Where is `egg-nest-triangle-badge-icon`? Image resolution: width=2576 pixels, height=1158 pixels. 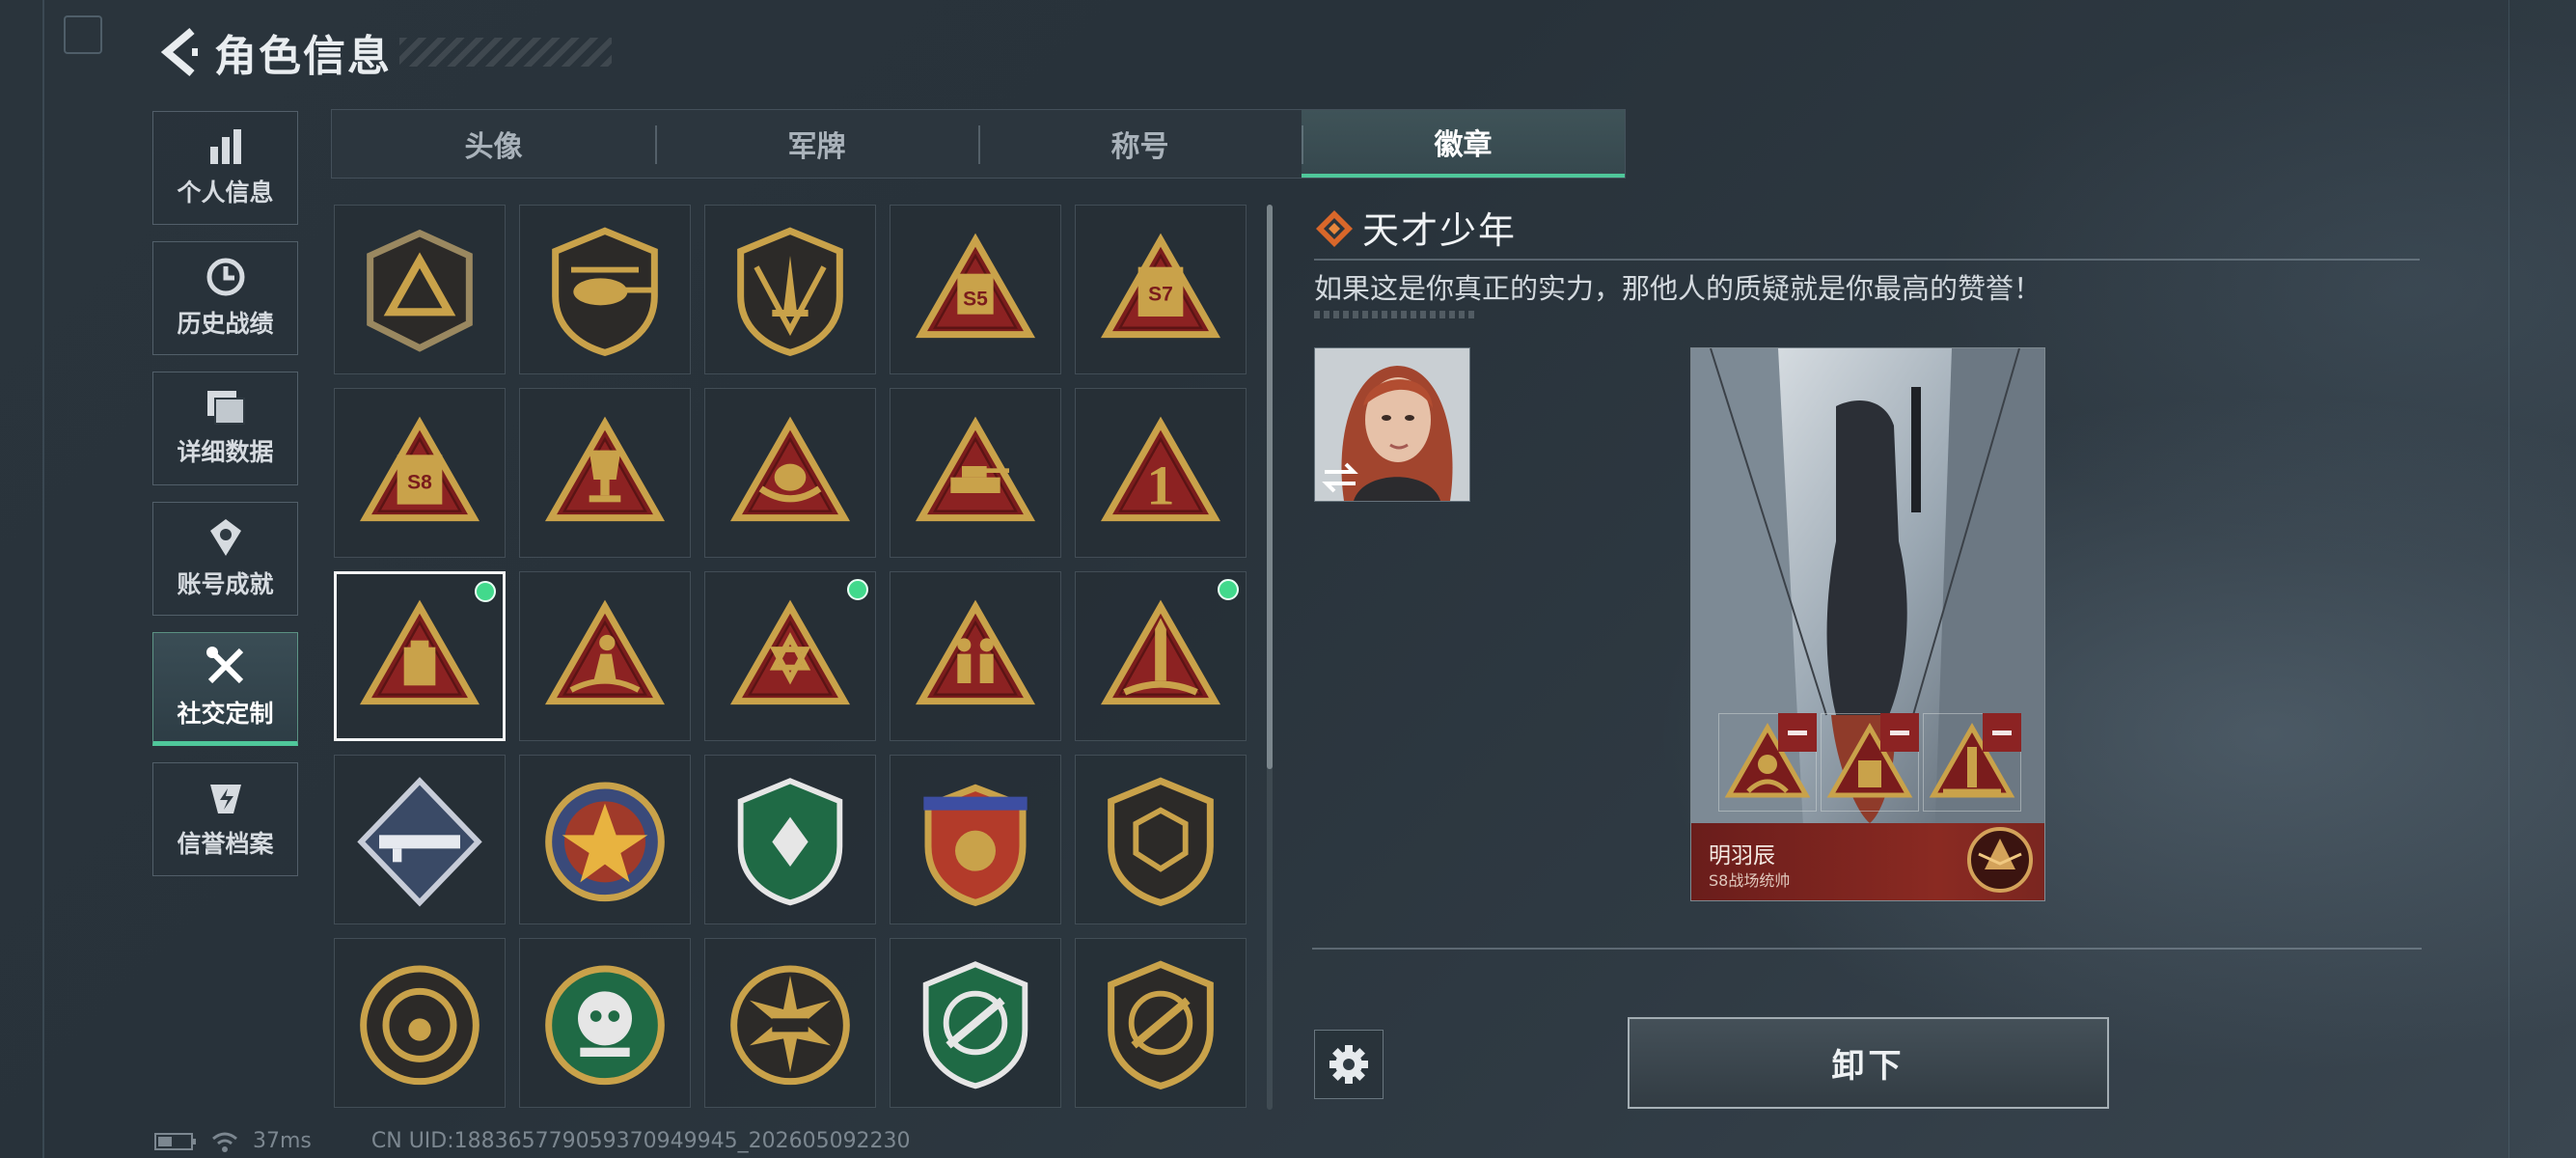
egg-nest-triangle-badge-icon is located at coordinates (790, 469).